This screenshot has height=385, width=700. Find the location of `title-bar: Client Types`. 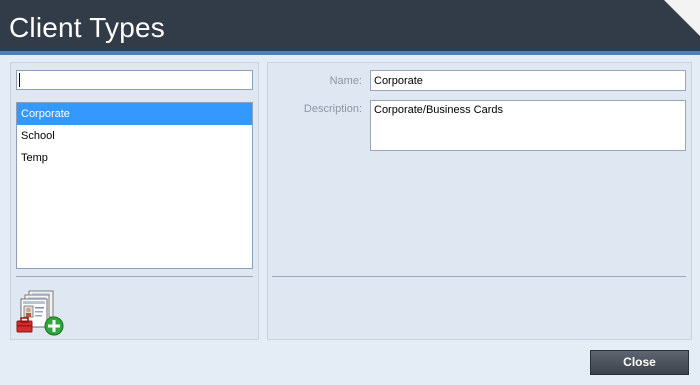

title-bar: Client Types is located at coordinates (350, 25).